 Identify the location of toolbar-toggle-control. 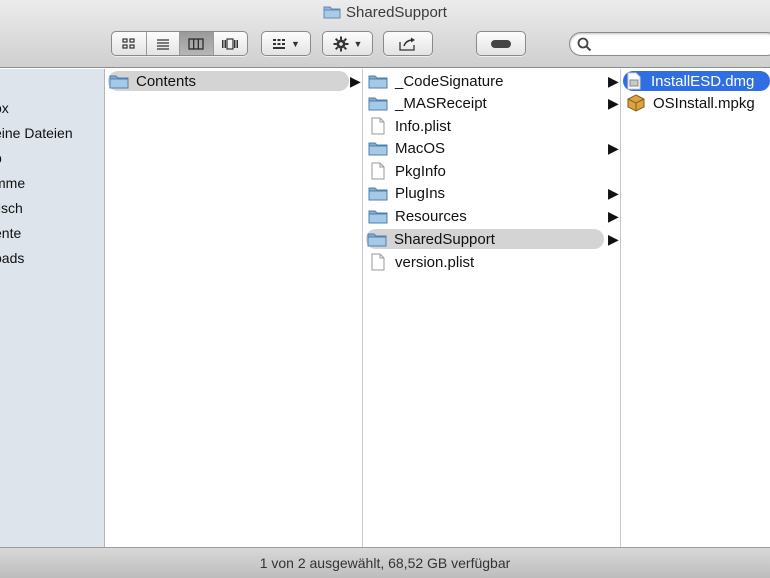
(501, 43).